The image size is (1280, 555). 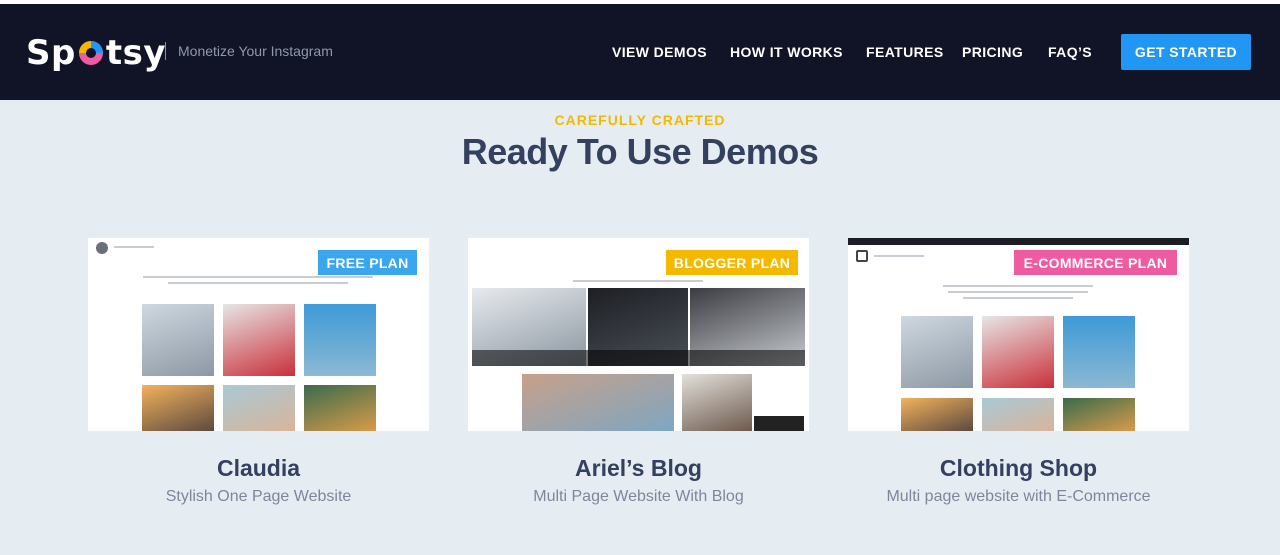 I want to click on plan-badge: BLOGGER PLAN, so click(x=732, y=262).